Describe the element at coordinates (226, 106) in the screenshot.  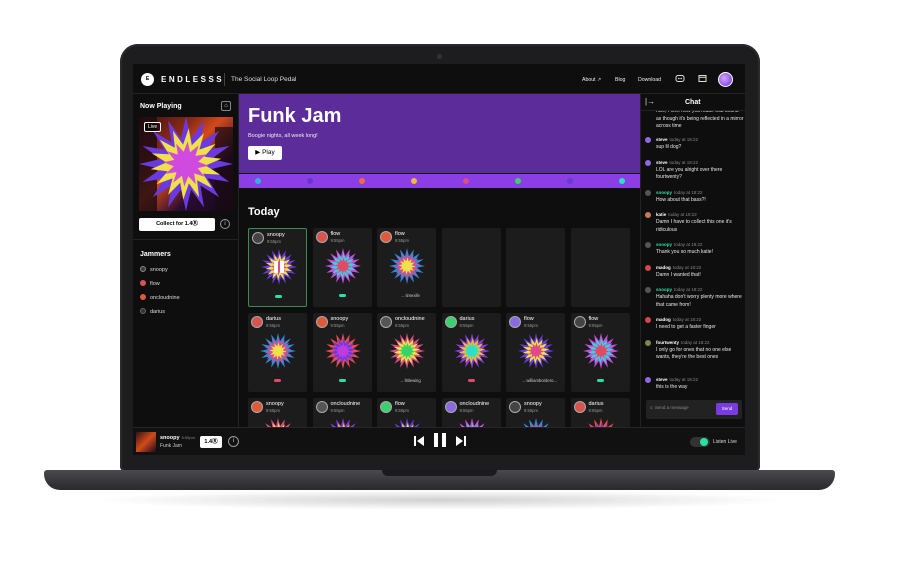
I see `bag-icon: ⌂` at that location.